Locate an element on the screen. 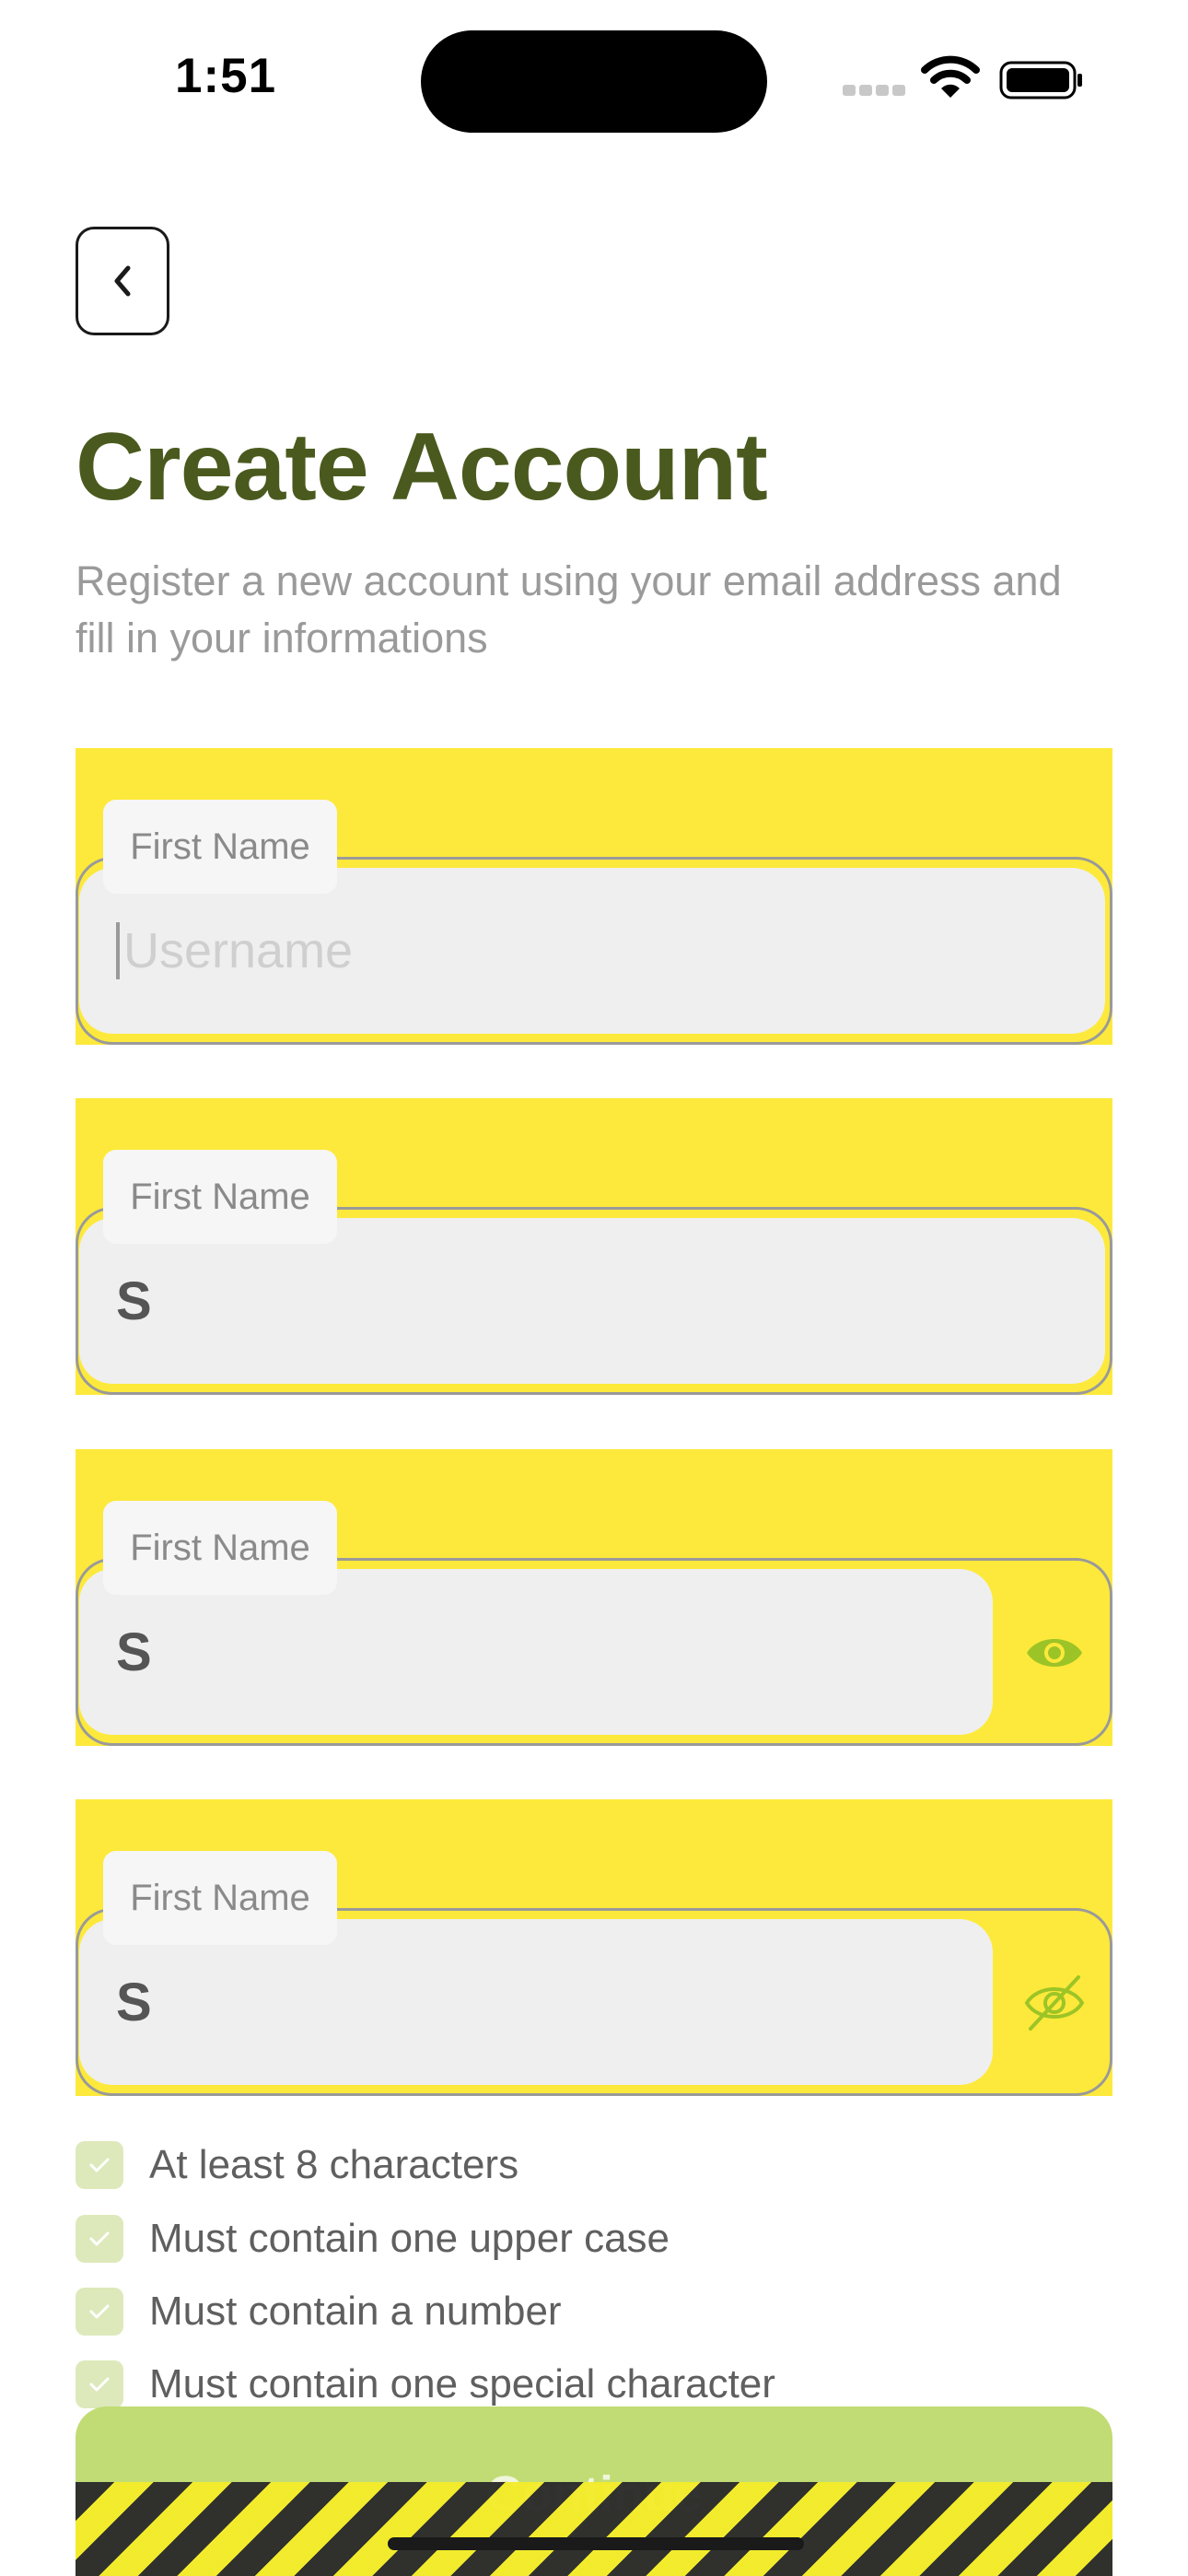  continue-button: Continue is located at coordinates (594, 2491).